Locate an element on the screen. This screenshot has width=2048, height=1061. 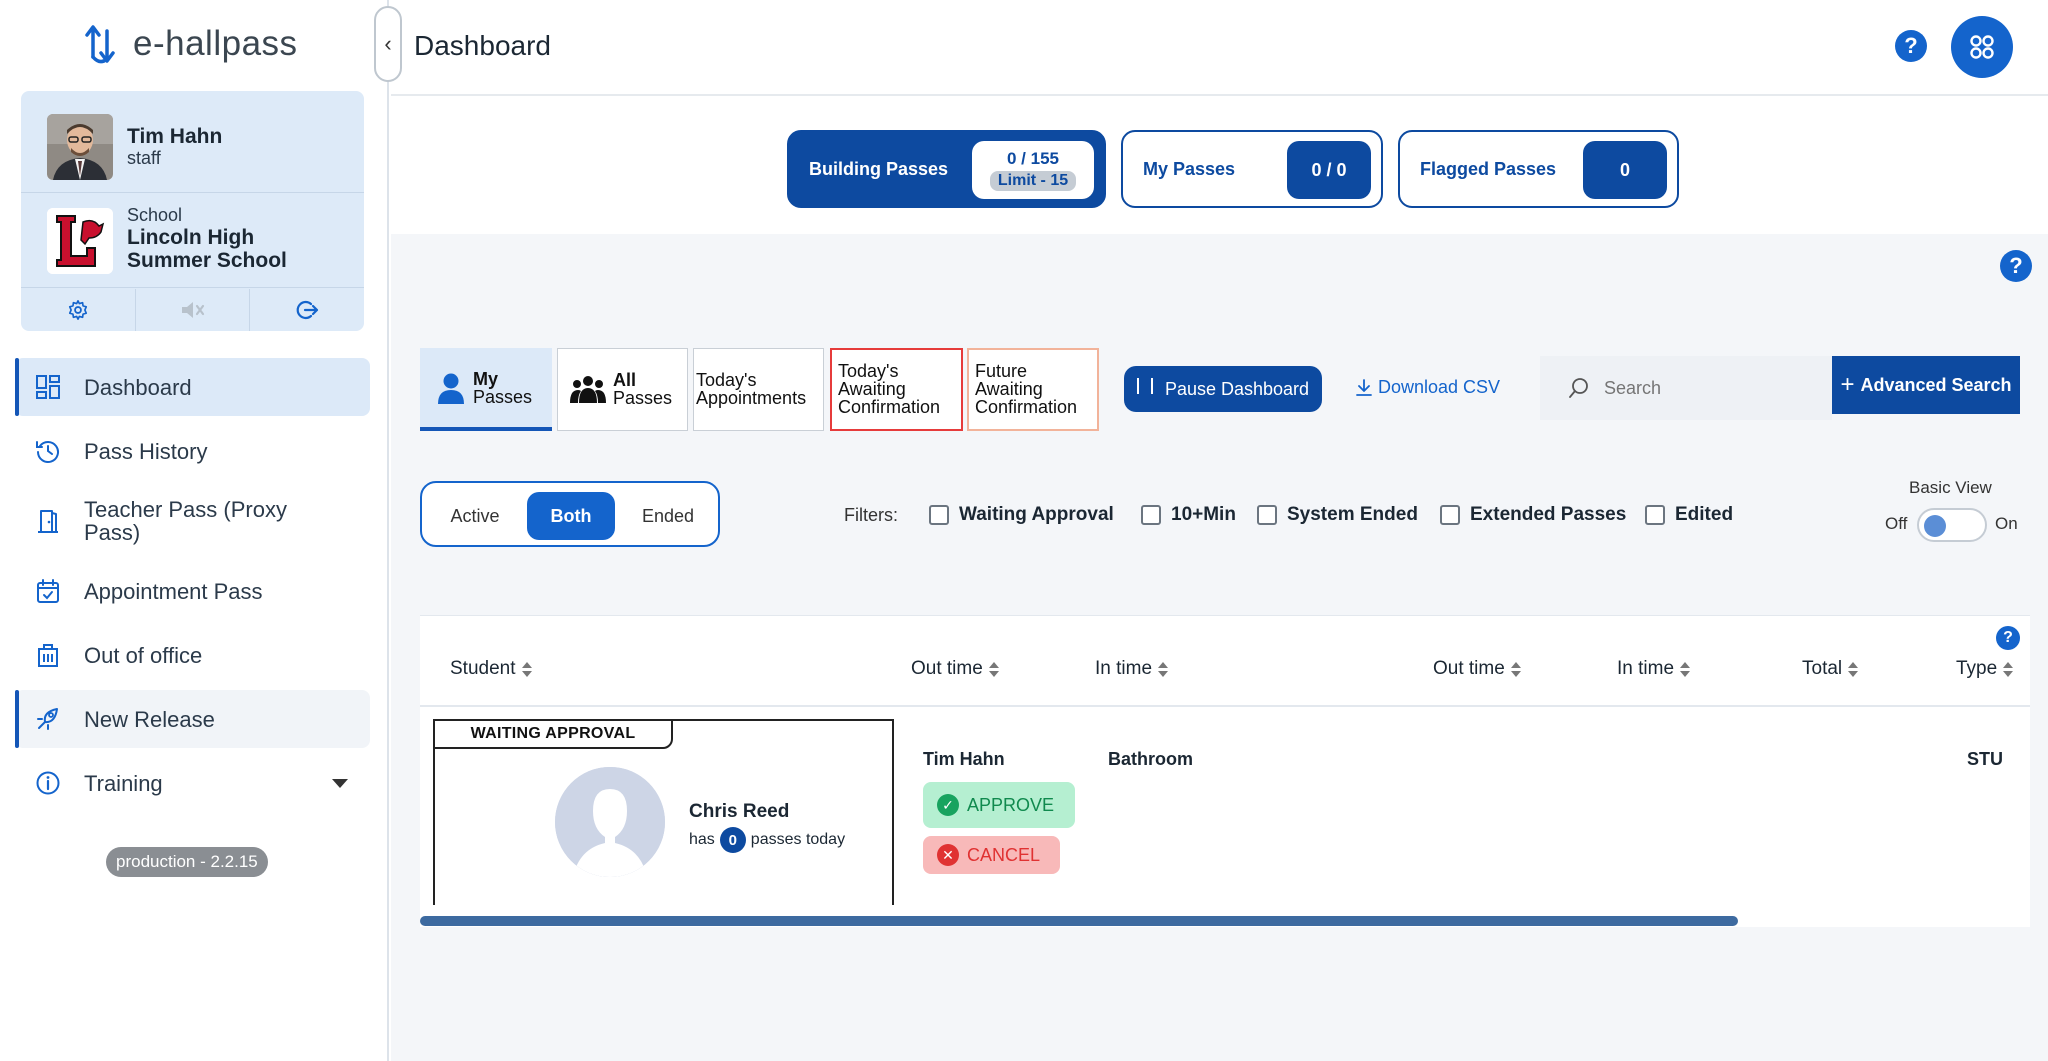
filter-extended-passes: Extended Passes is located at coordinates (1533, 515).